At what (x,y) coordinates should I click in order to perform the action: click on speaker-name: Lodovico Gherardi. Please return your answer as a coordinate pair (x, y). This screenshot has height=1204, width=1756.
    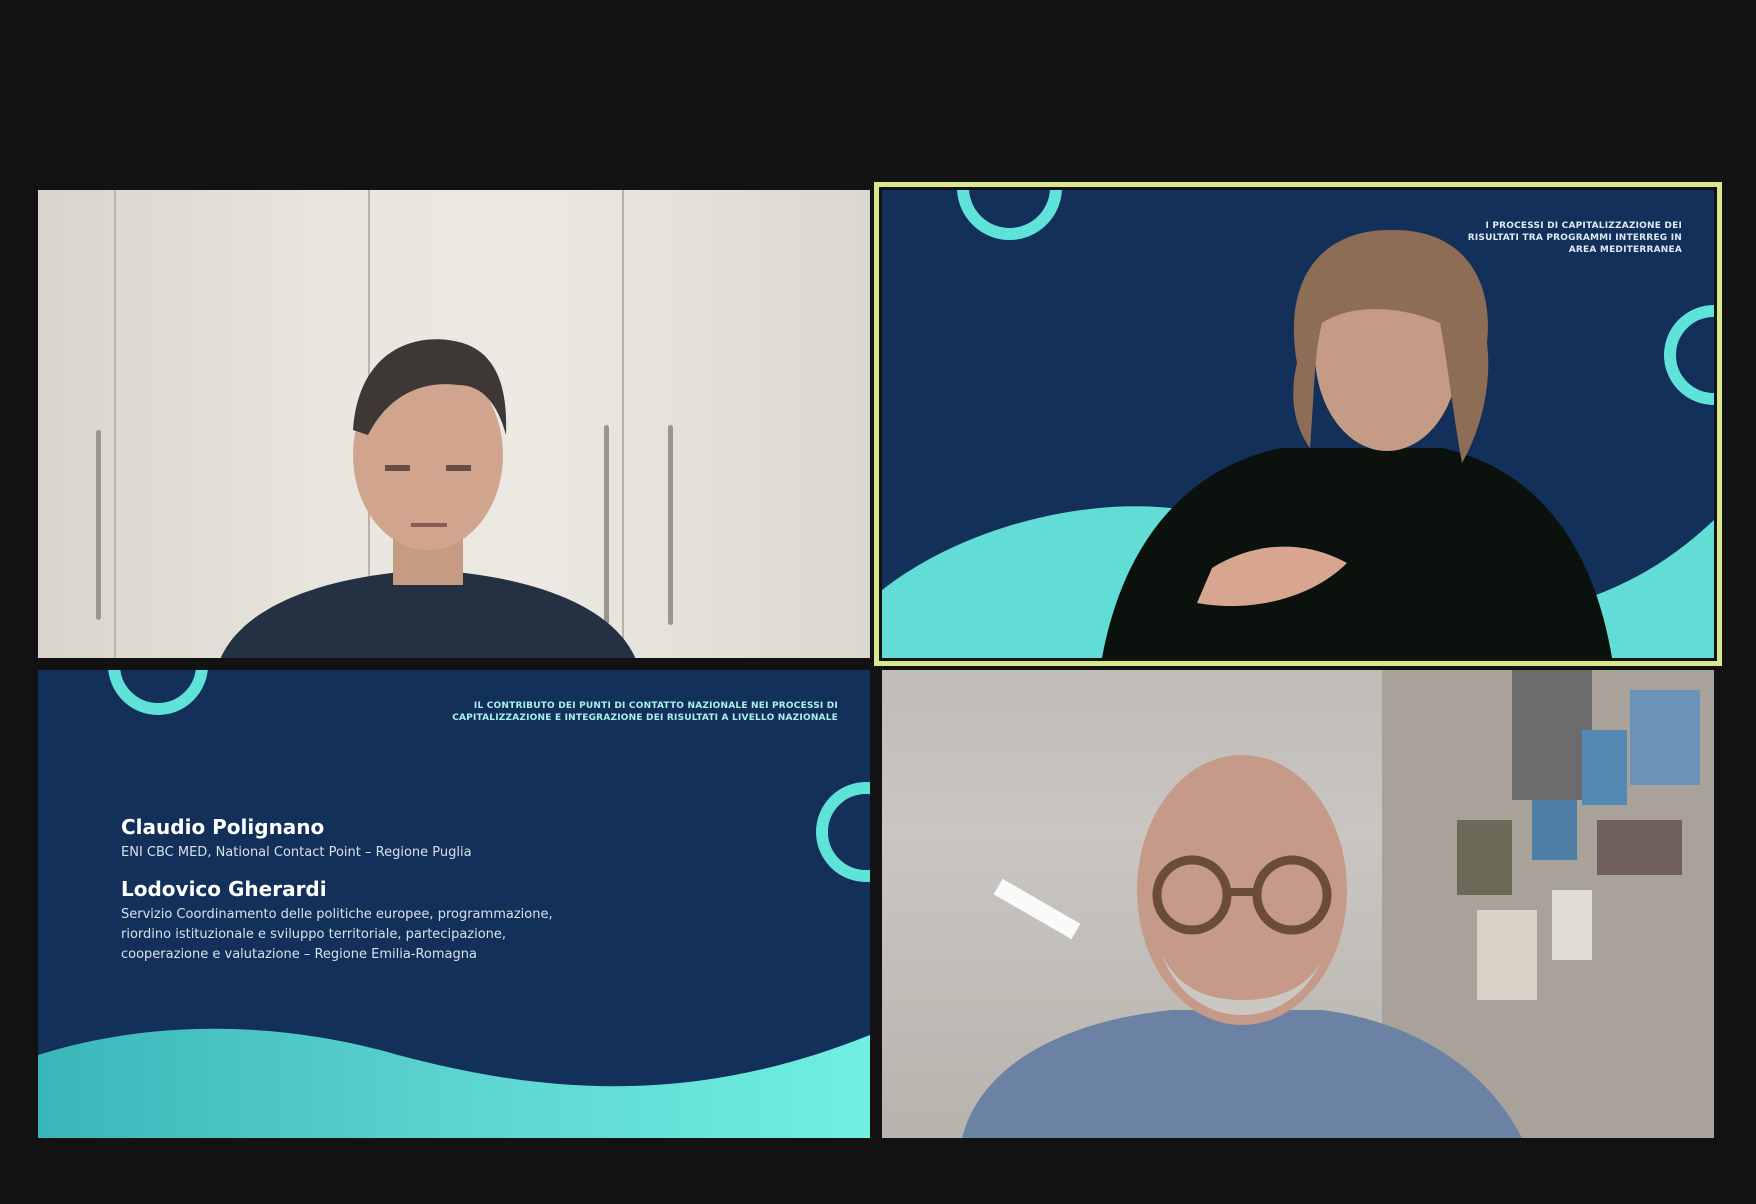
    Looking at the image, I should click on (224, 889).